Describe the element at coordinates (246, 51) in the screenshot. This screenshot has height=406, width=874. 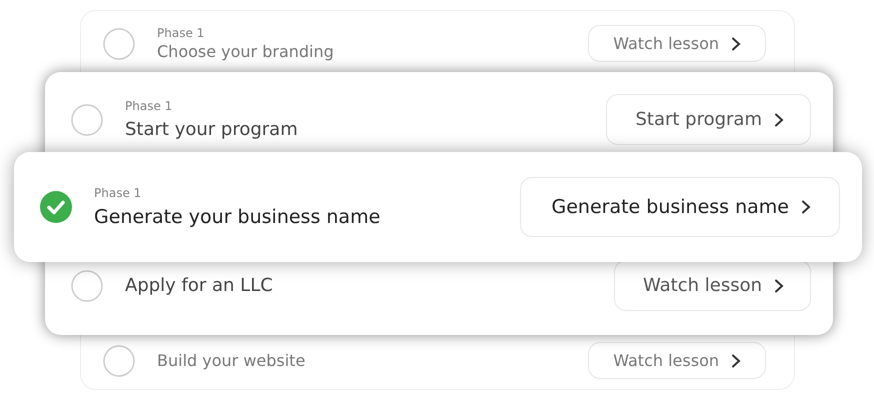
I see `step-title: Choose your branding` at that location.